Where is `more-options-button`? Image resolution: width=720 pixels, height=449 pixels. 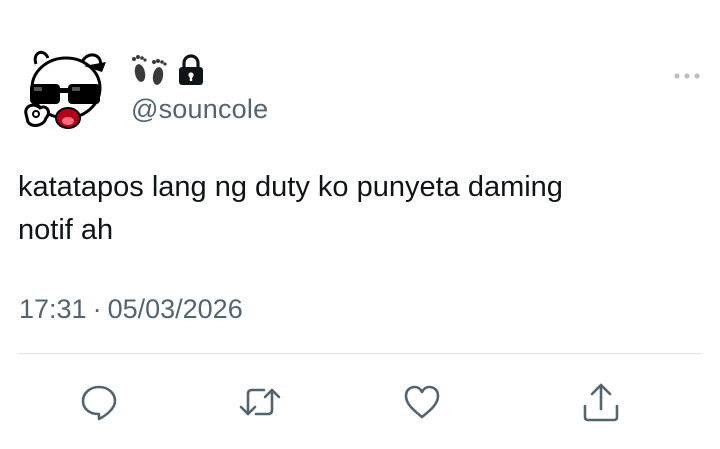
more-options-button is located at coordinates (687, 76).